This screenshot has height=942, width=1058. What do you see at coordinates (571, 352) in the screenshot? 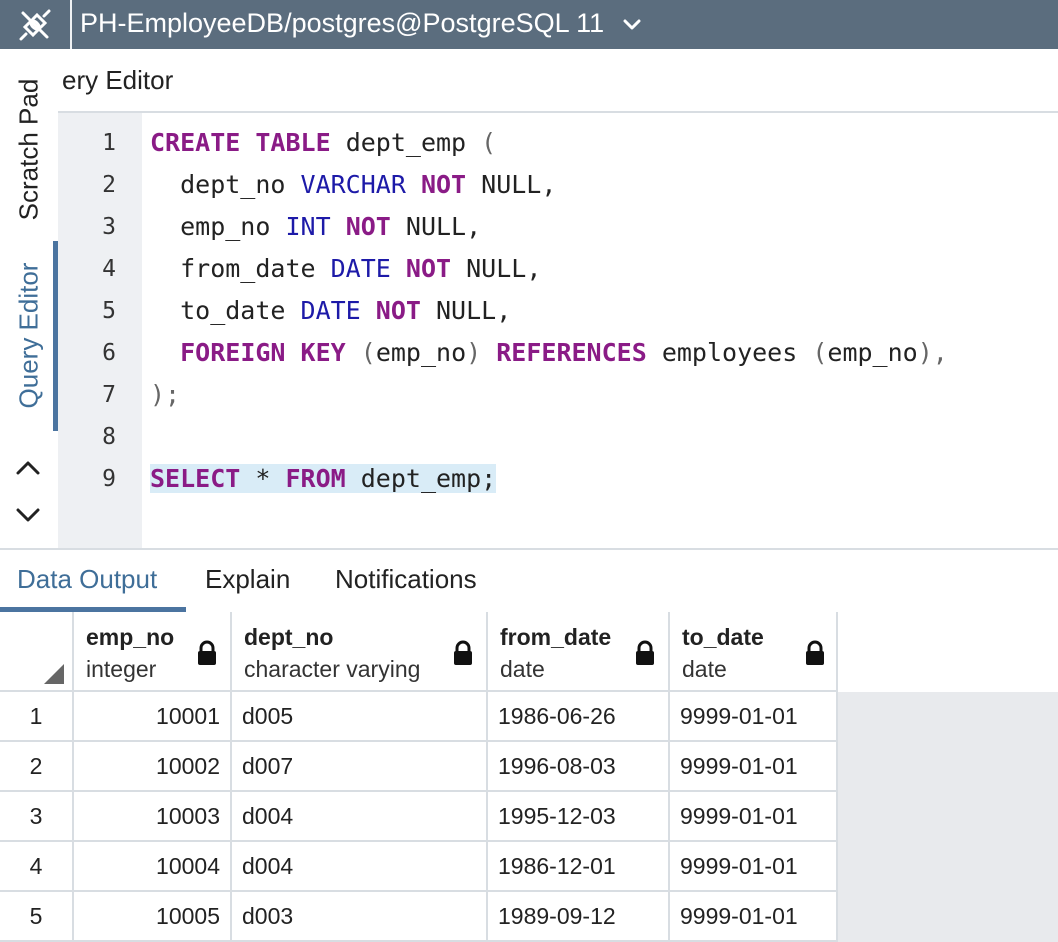
I see `sql-keyword: REFERENCES` at bounding box center [571, 352].